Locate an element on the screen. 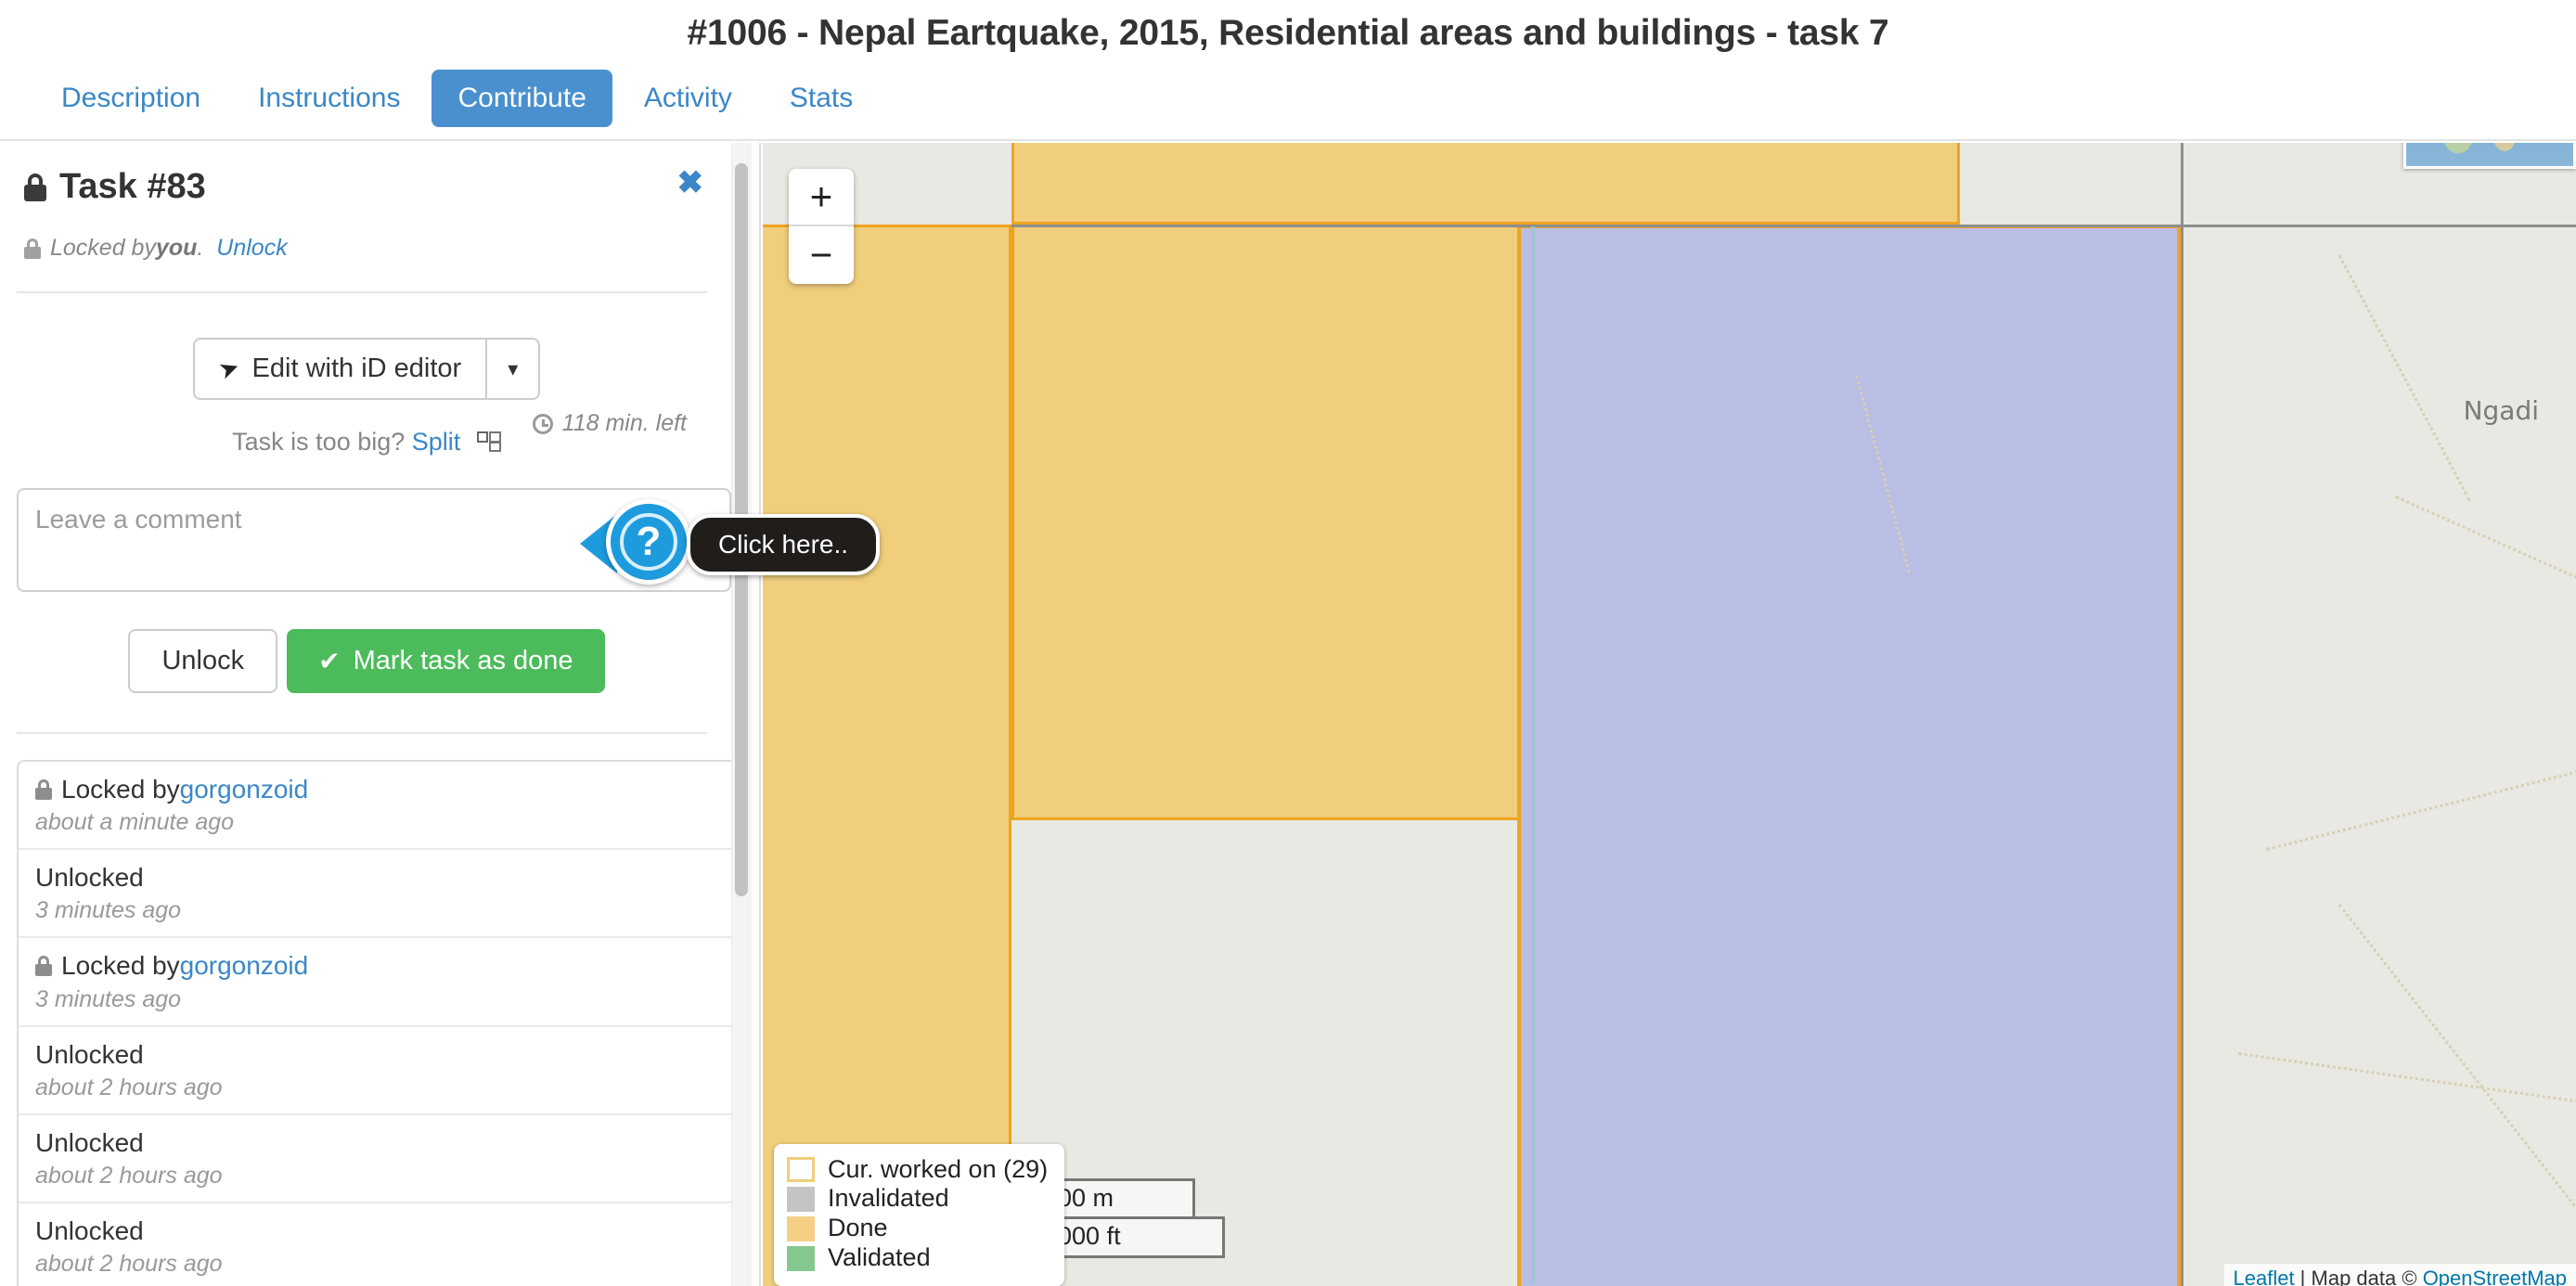 The image size is (2576, 1286). lock-small-icon is located at coordinates (32, 248).